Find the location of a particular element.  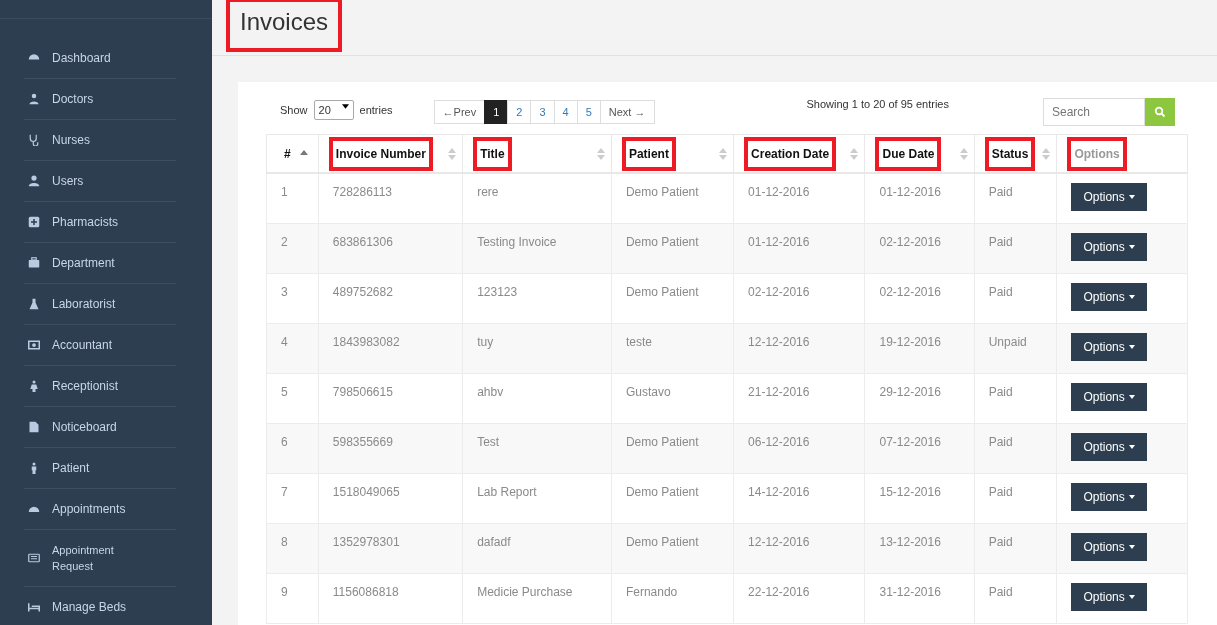

sidebar-item: Users is located at coordinates (100, 181).